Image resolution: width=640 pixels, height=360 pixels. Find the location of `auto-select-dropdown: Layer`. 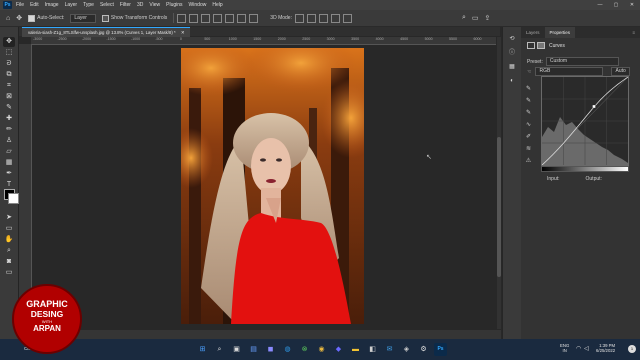

auto-select-dropdown: Layer is located at coordinates (83, 18).